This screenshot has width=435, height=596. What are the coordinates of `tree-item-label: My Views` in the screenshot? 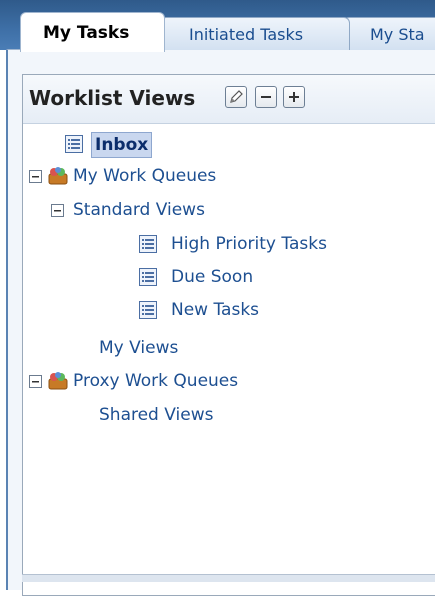 It's located at (138, 348).